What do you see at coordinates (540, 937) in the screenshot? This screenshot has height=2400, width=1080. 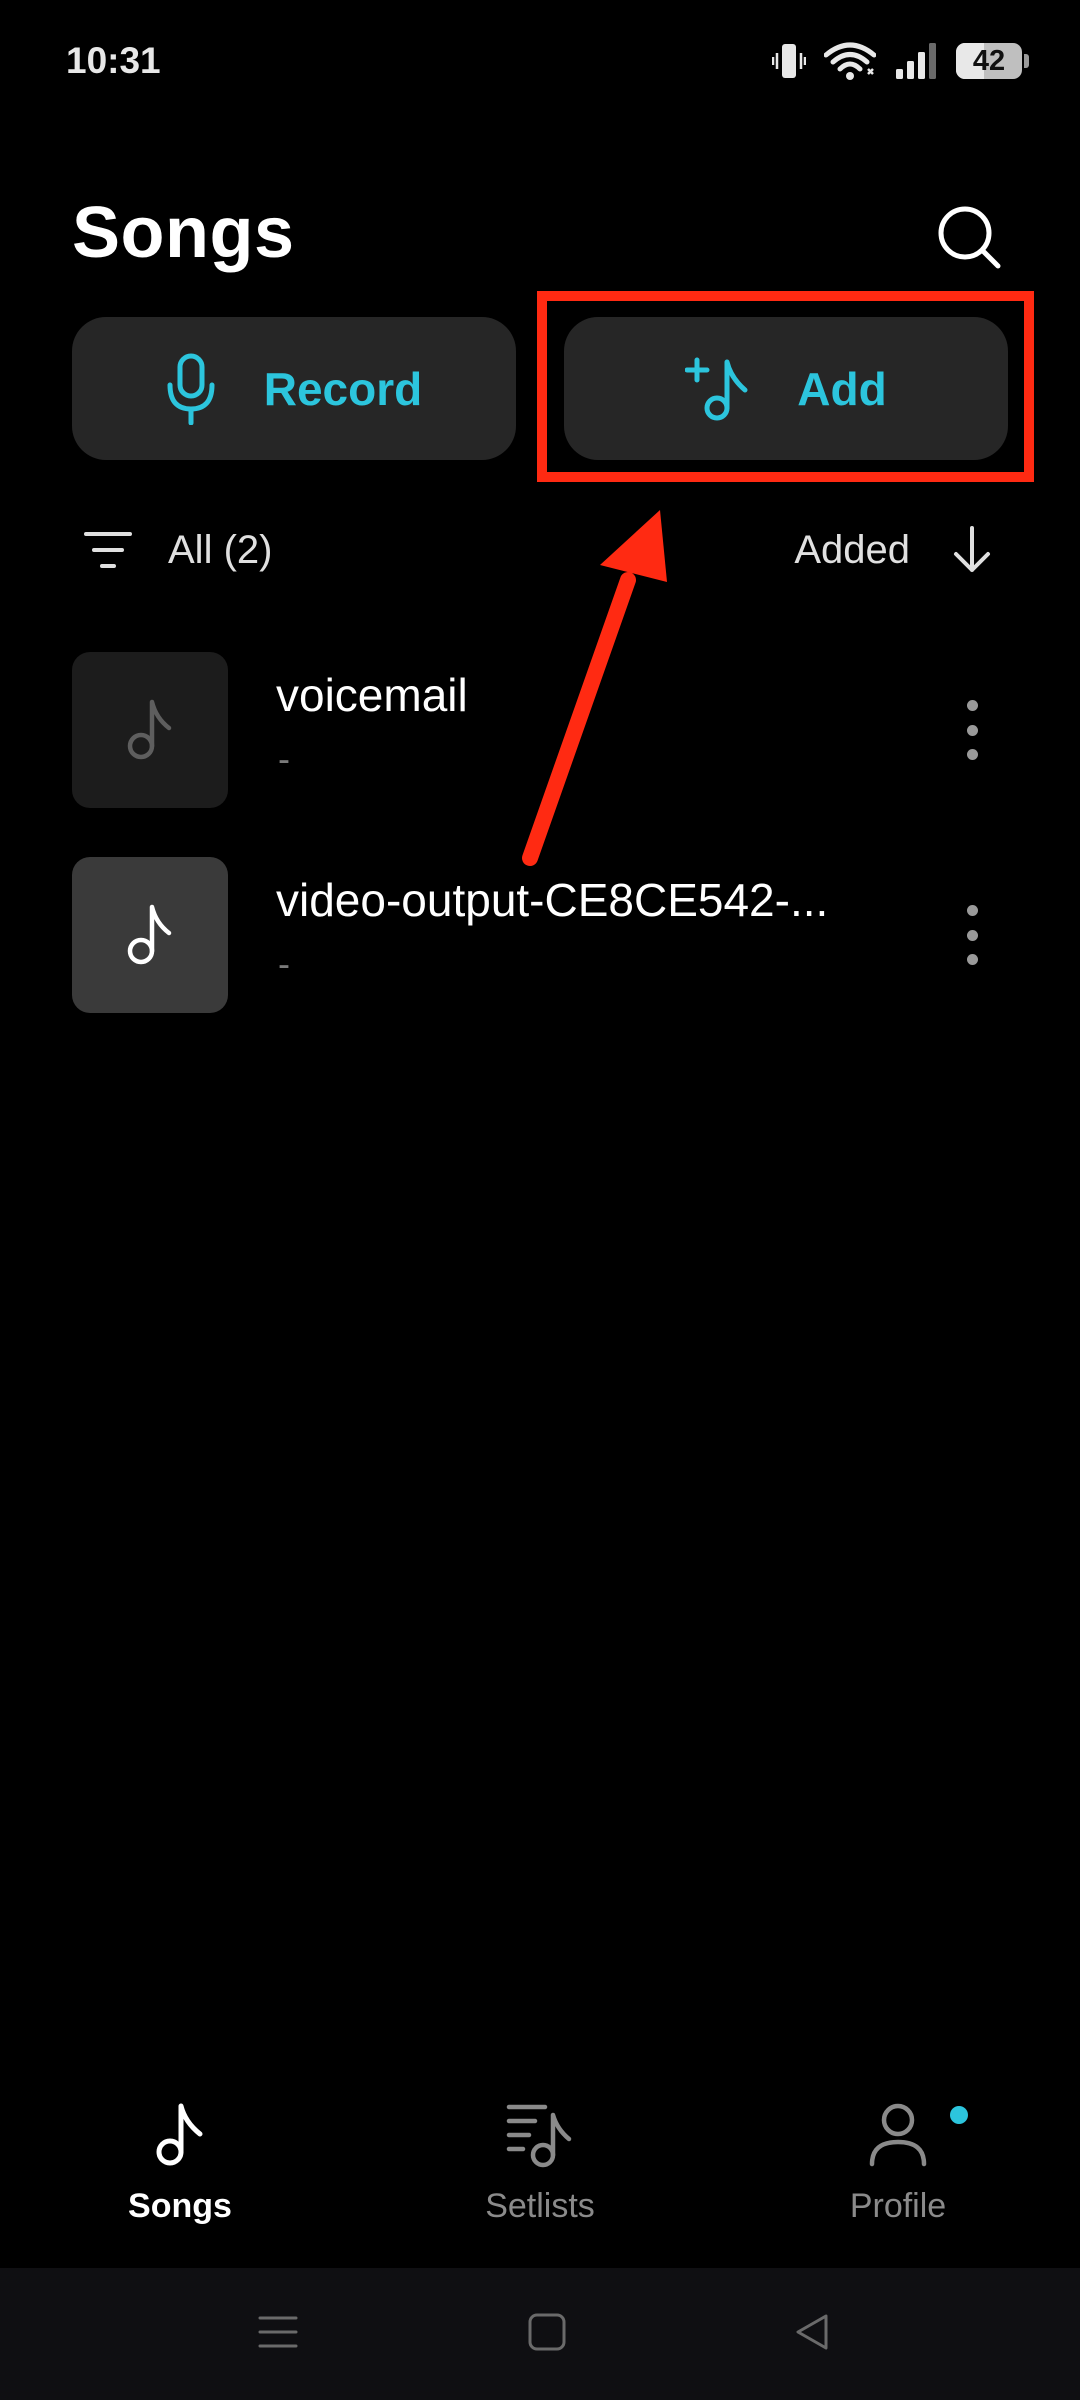 I see `song-list-item: video-output-CE8CE542-... -` at bounding box center [540, 937].